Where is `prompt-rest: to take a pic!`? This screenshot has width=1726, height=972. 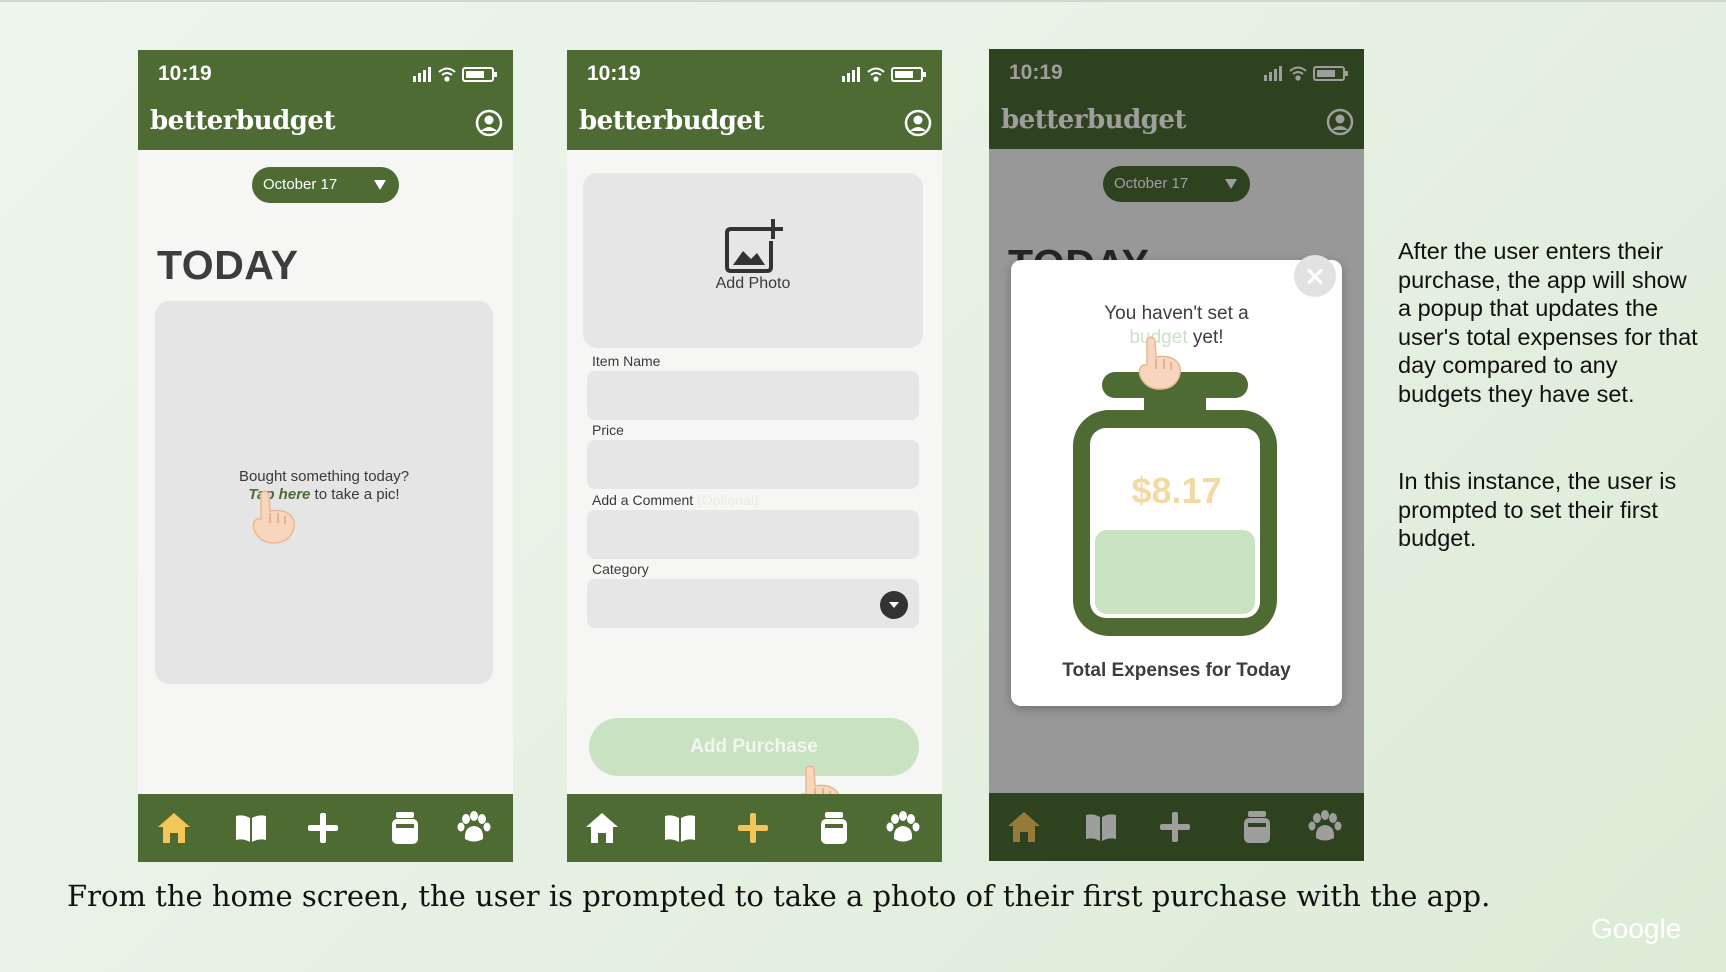 prompt-rest: to take a pic! is located at coordinates (355, 494).